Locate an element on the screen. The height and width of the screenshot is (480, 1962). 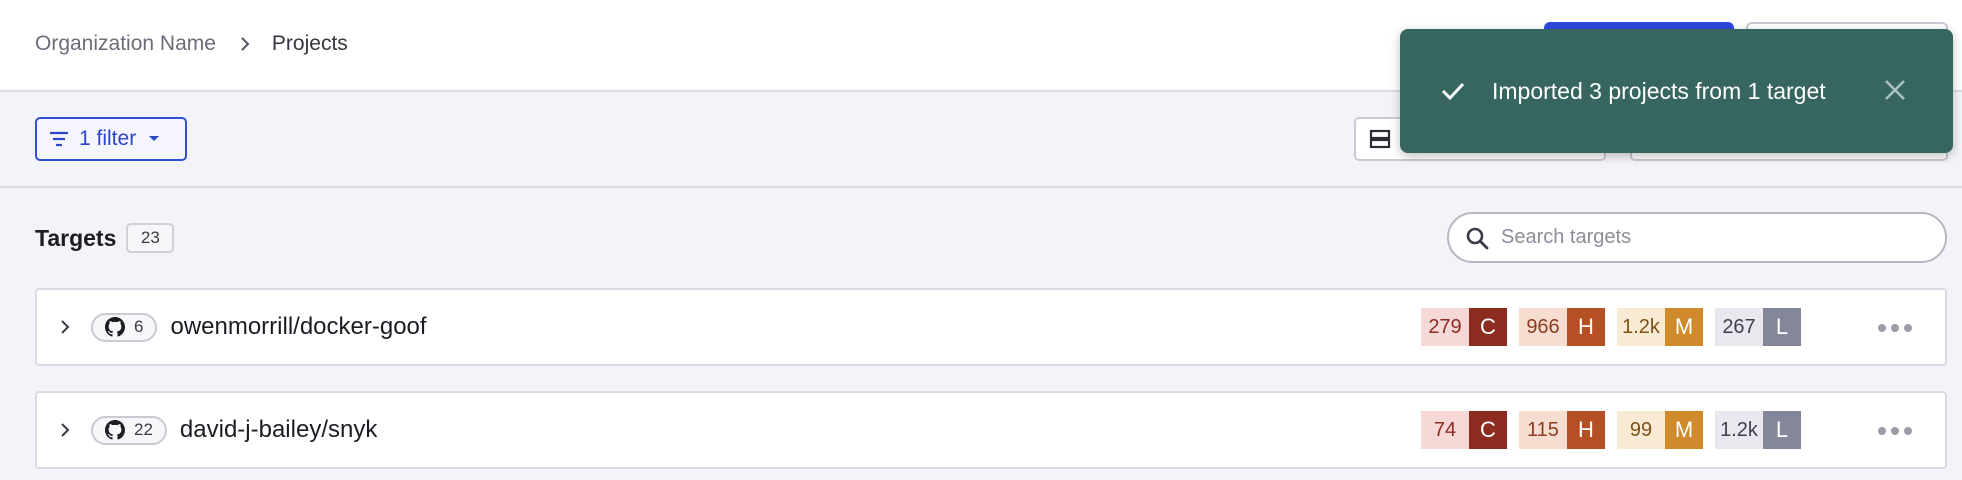
issue-counts: 74 C 115 H 99 M 1.2k L is located at coordinates (1617, 430).